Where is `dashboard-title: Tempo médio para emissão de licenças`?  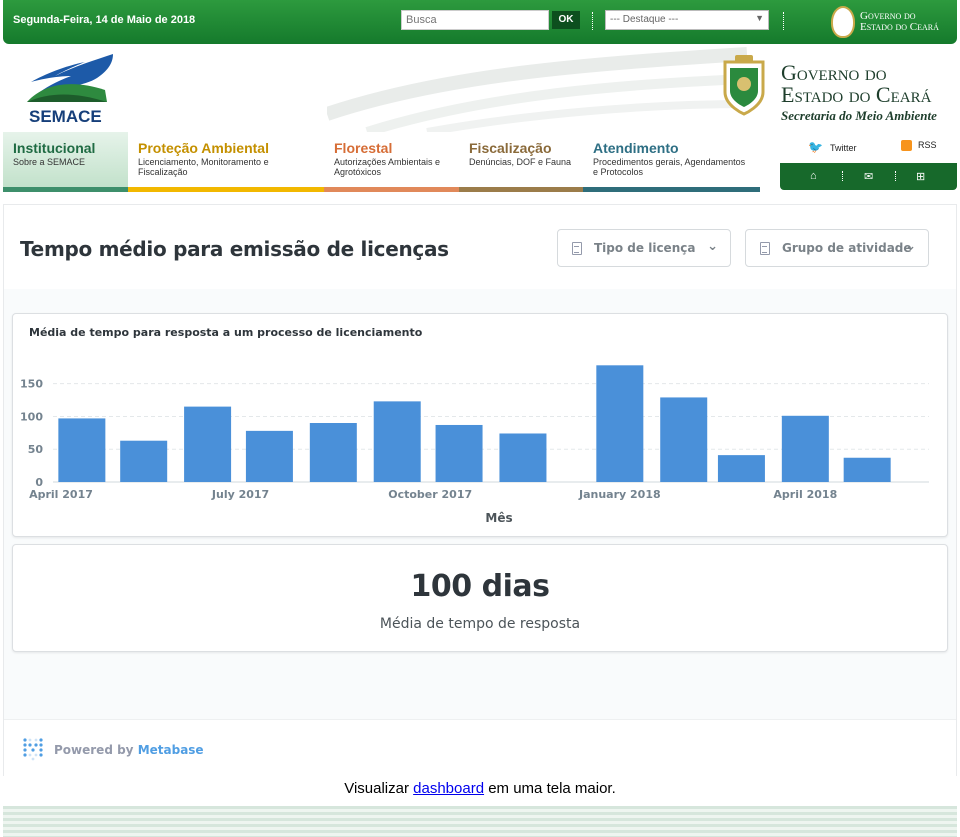 dashboard-title: Tempo médio para emissão de licenças is located at coordinates (234, 249).